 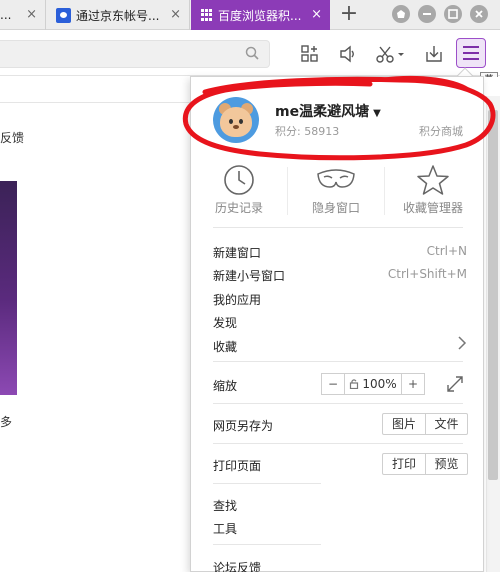 What do you see at coordinates (354, 384) in the screenshot?
I see `lock-icon` at bounding box center [354, 384].